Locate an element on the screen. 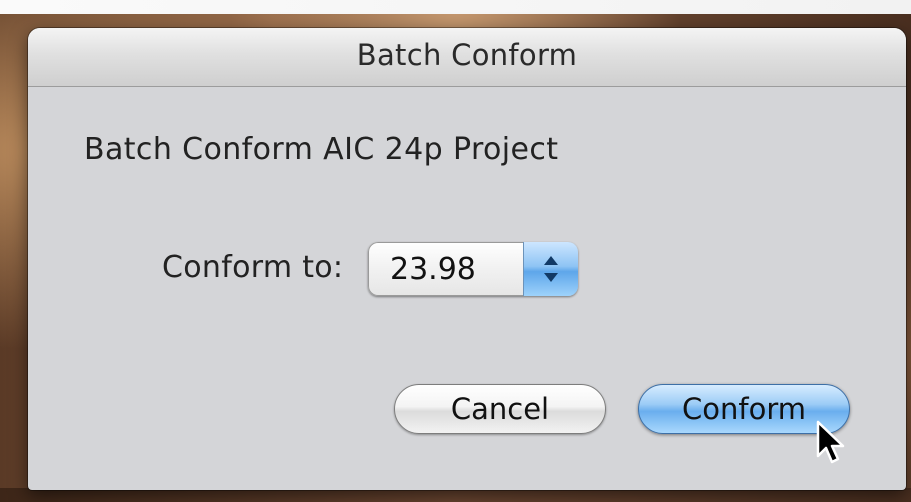 Image resolution: width=911 pixels, height=502 pixels. cancel-button: Cancel is located at coordinates (500, 409).